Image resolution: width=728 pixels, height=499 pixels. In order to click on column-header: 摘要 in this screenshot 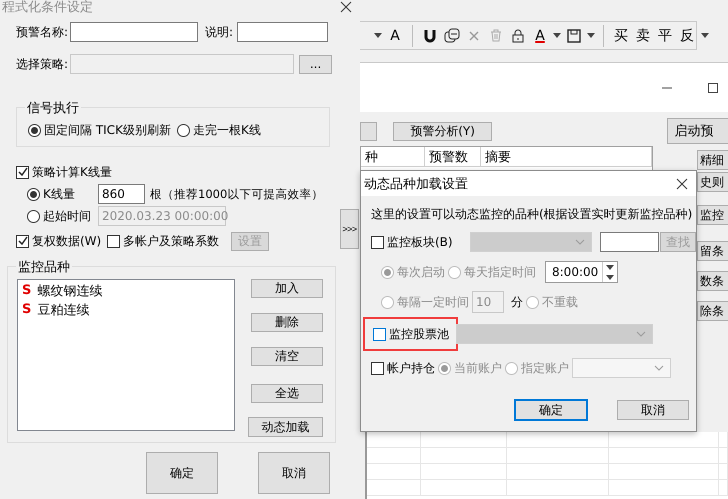, I will do `click(566, 157)`.